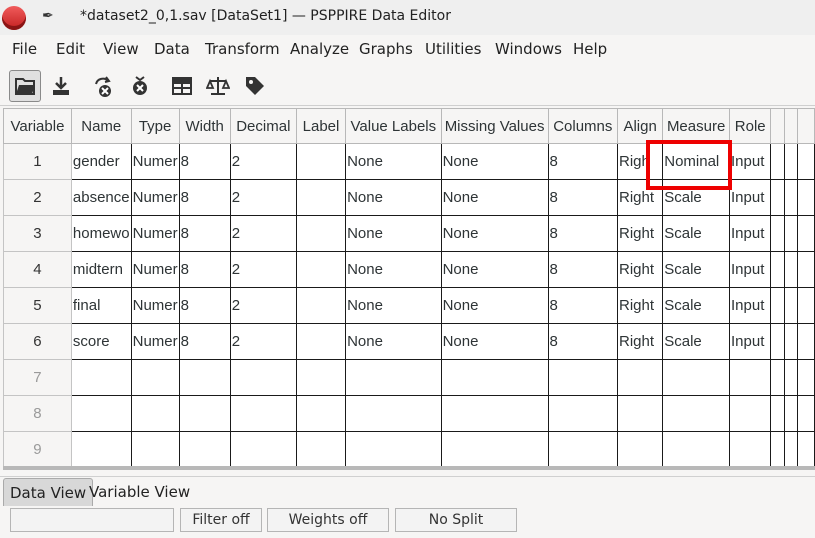 The image size is (815, 538). I want to click on col-header-align: Align, so click(640, 126).